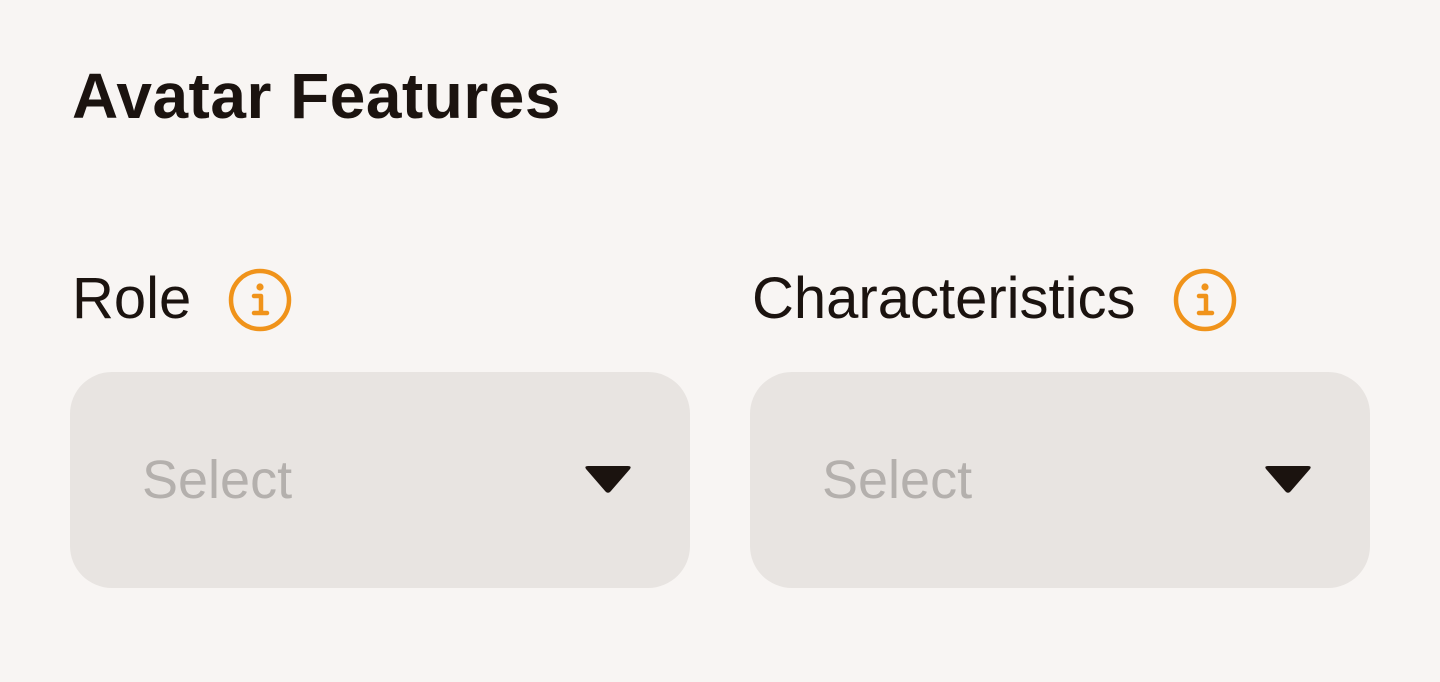 Image resolution: width=1440 pixels, height=682 pixels. What do you see at coordinates (316, 96) in the screenshot?
I see `section-title: Avatar Features` at bounding box center [316, 96].